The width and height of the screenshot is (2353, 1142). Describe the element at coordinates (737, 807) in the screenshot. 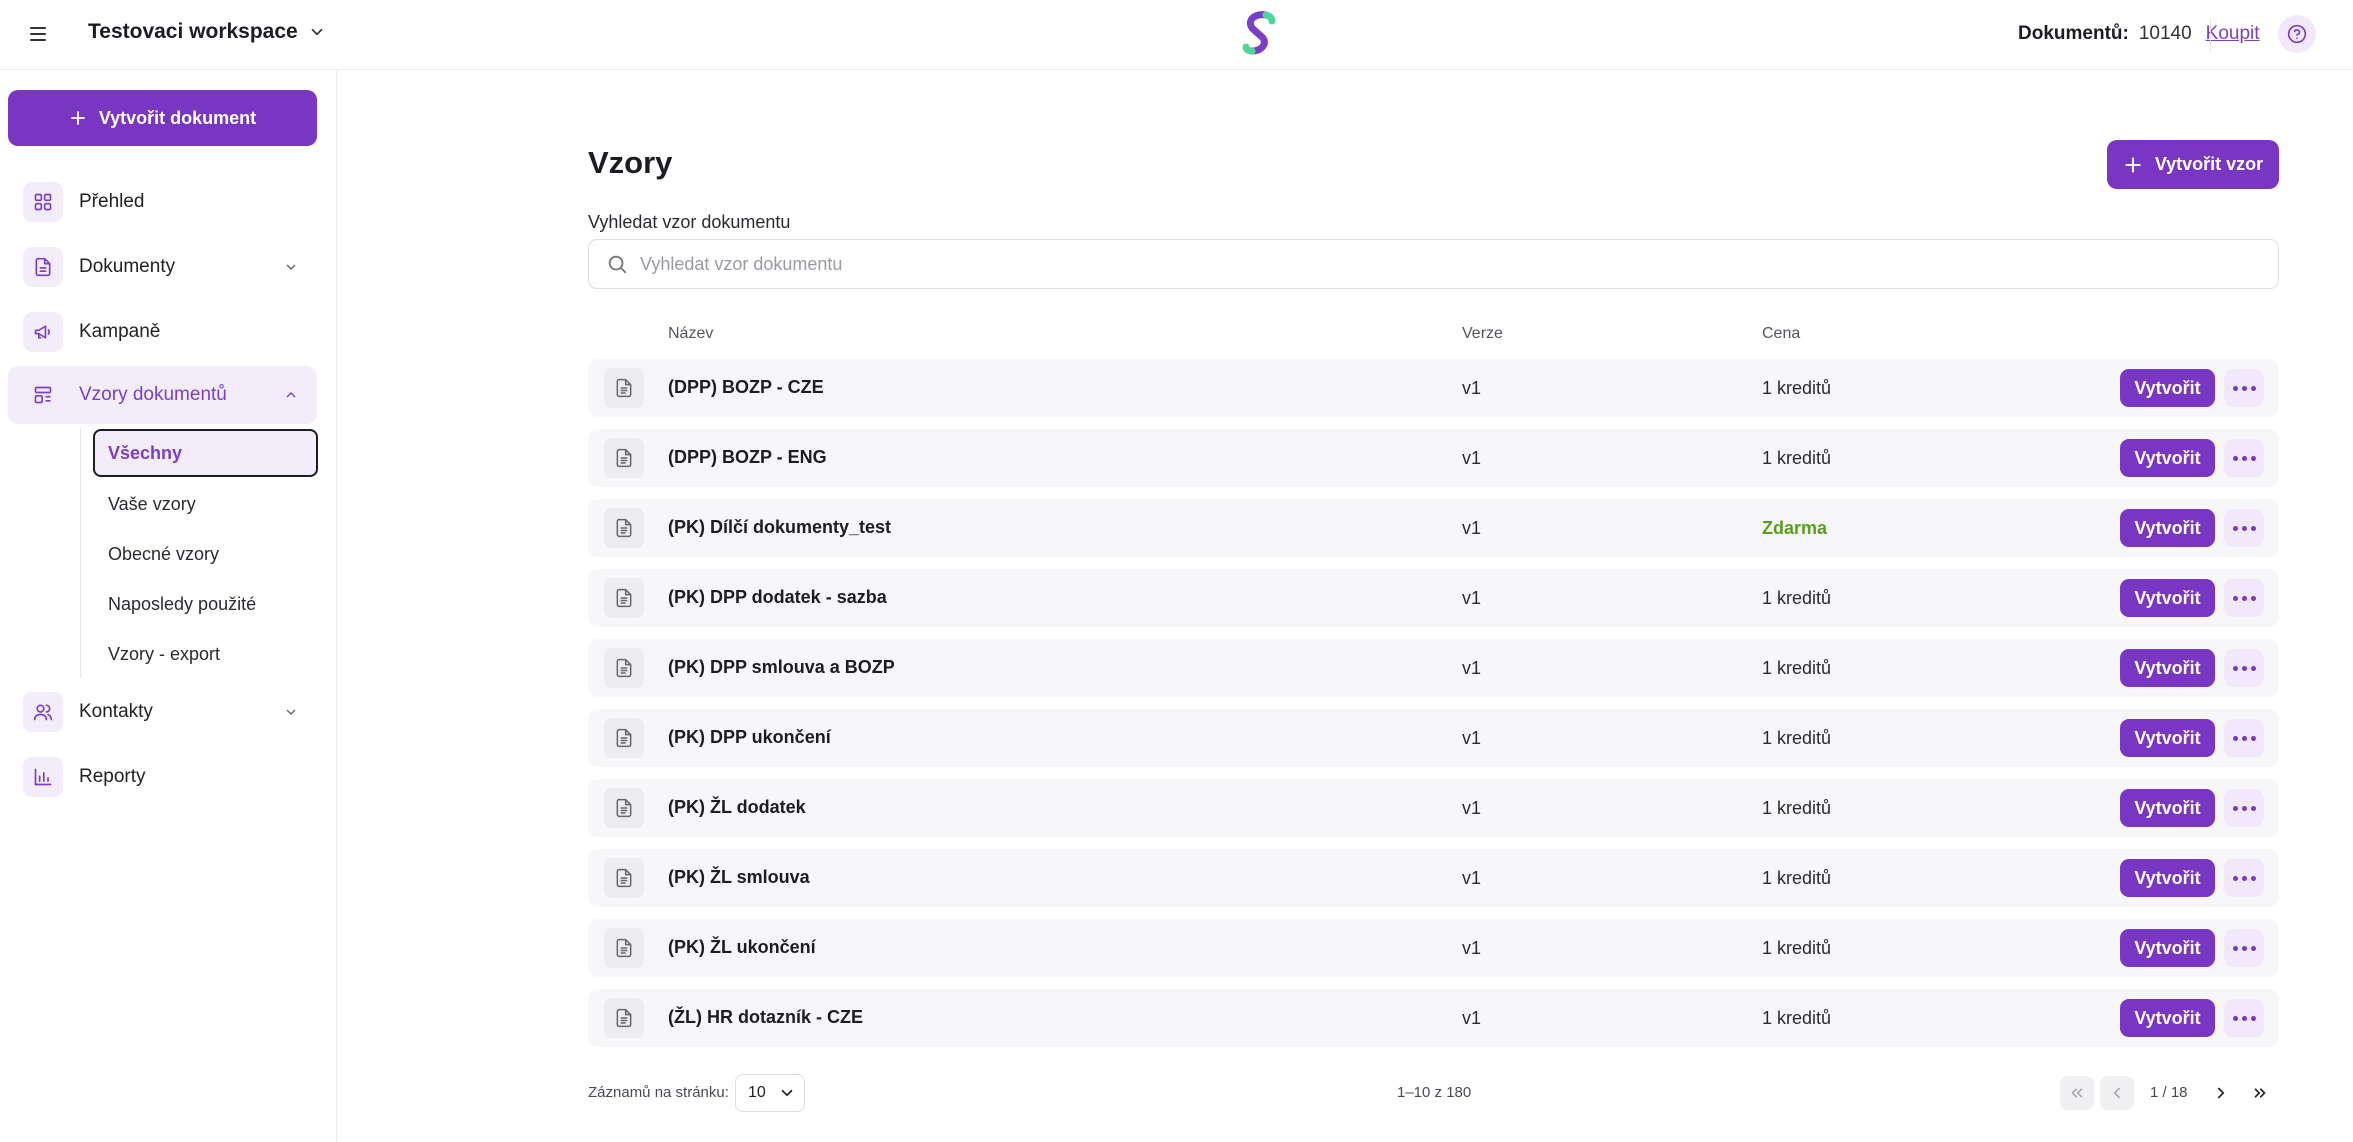

I see `template-name: (PK) ŽL dodatek` at that location.